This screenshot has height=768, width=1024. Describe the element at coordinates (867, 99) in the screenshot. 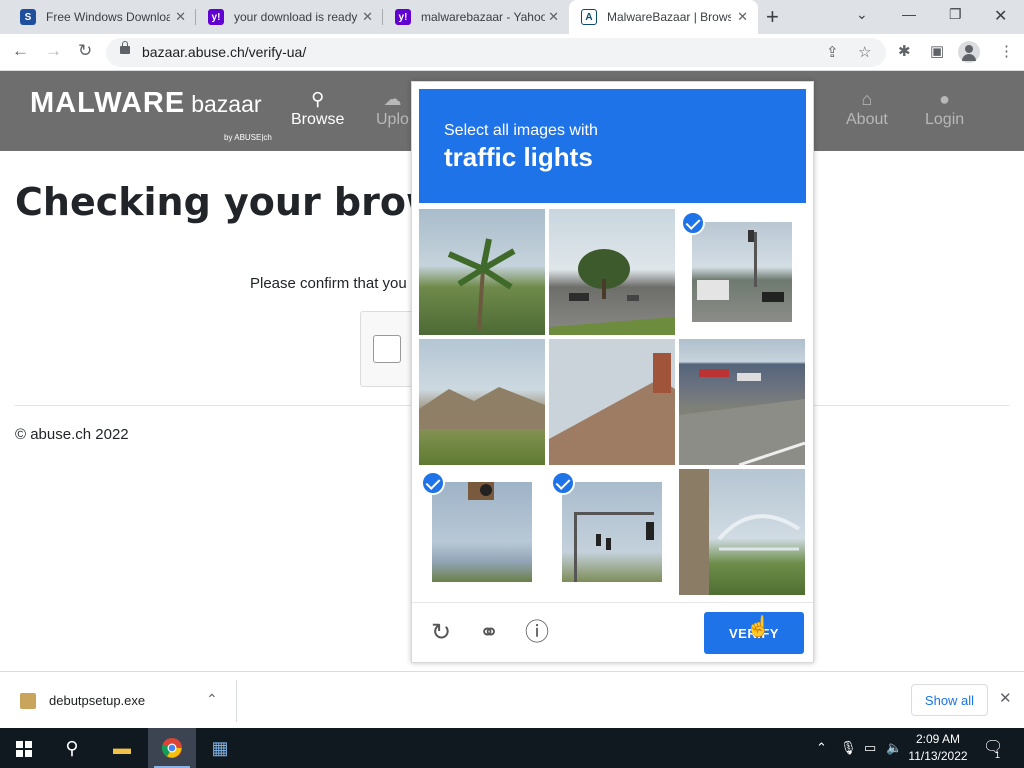

I see `bank-icon: ⌂` at that location.